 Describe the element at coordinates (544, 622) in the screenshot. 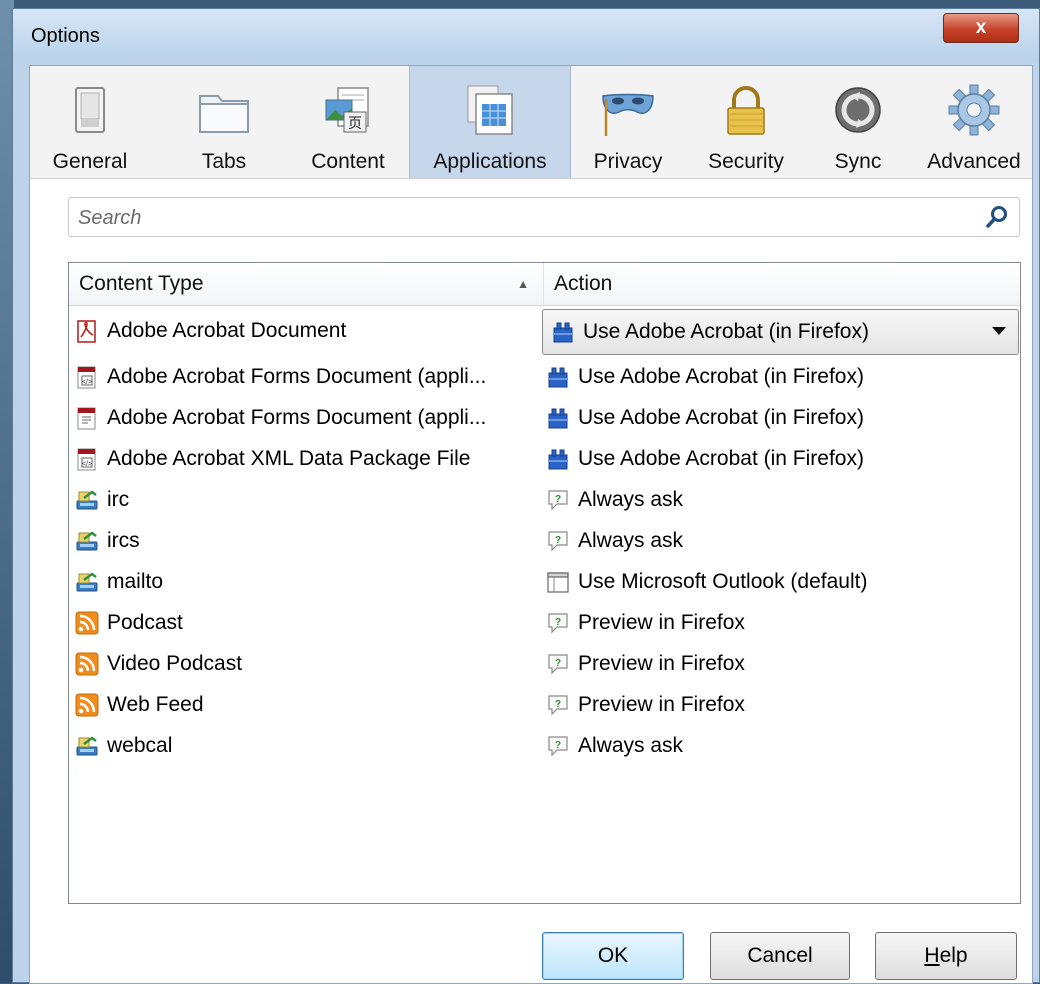

I see `table-row: Podcast? Preview in Firefox` at that location.